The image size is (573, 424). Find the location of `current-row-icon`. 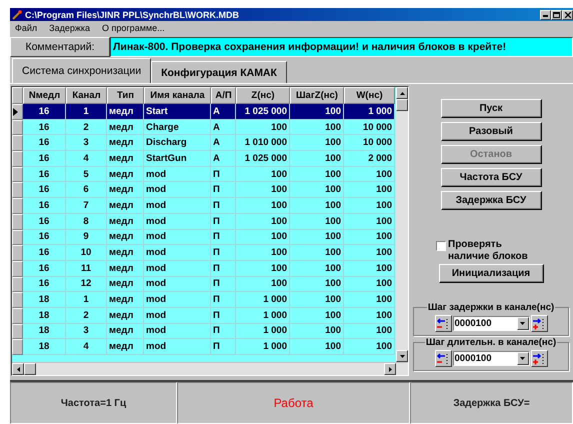

current-row-icon is located at coordinates (15, 112).